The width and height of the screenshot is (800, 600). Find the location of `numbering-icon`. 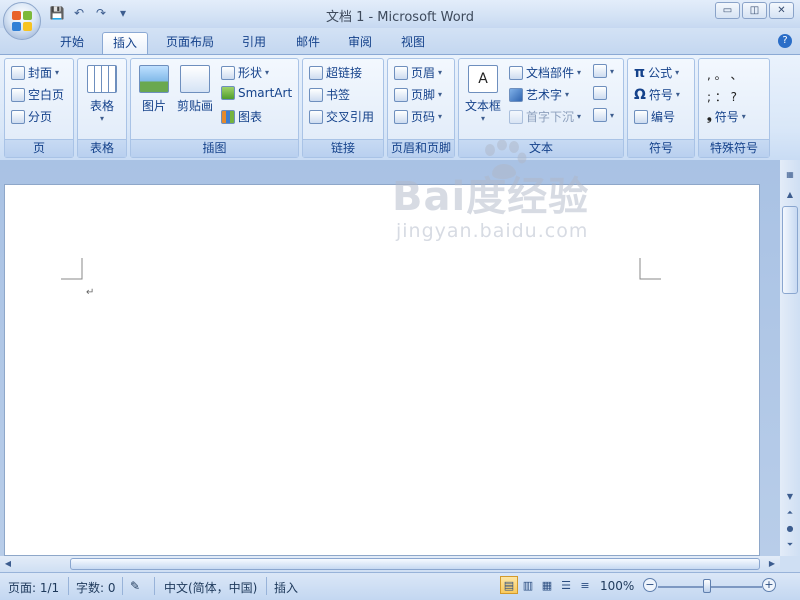

numbering-icon is located at coordinates (641, 116).